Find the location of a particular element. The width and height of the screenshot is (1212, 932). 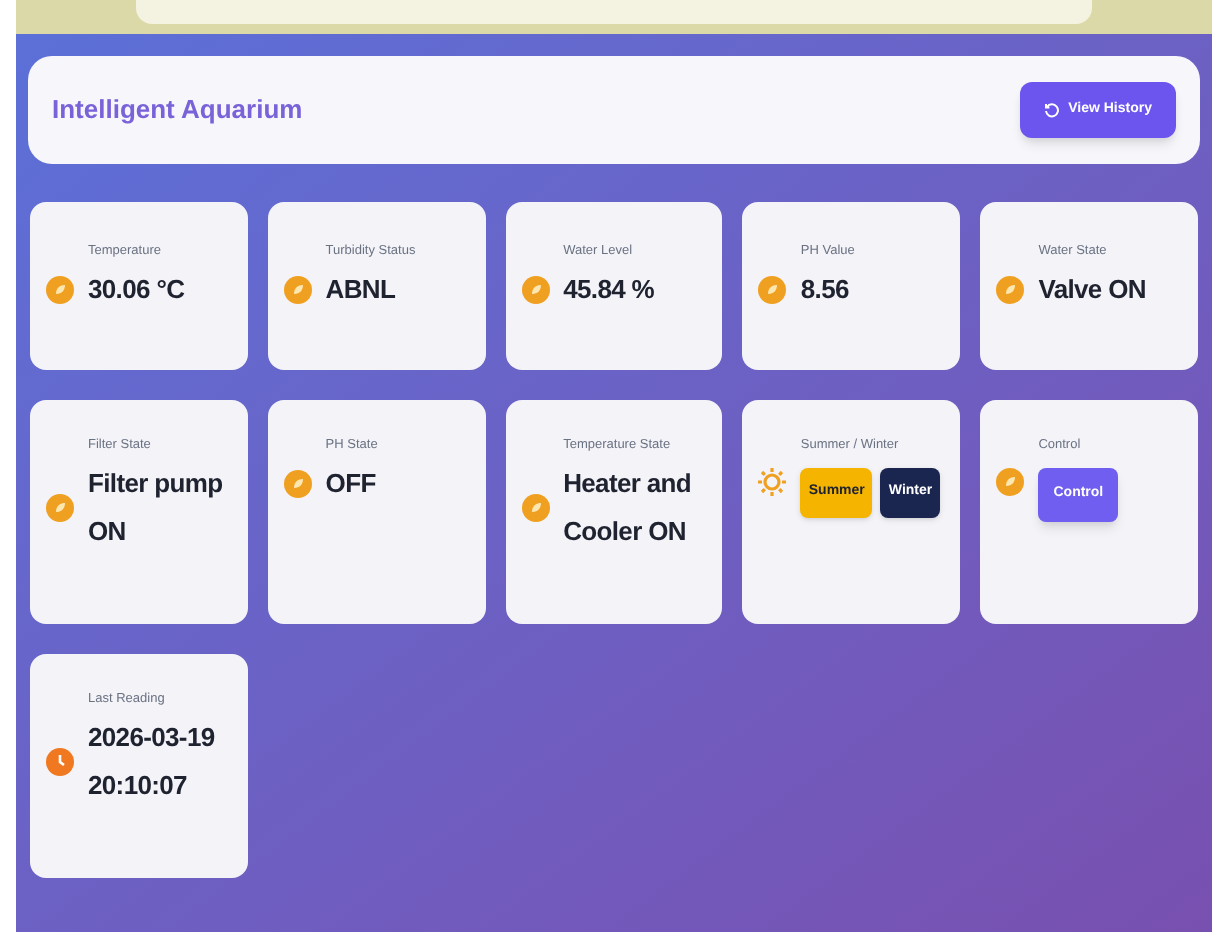

card-value: OFF is located at coordinates (350, 483).